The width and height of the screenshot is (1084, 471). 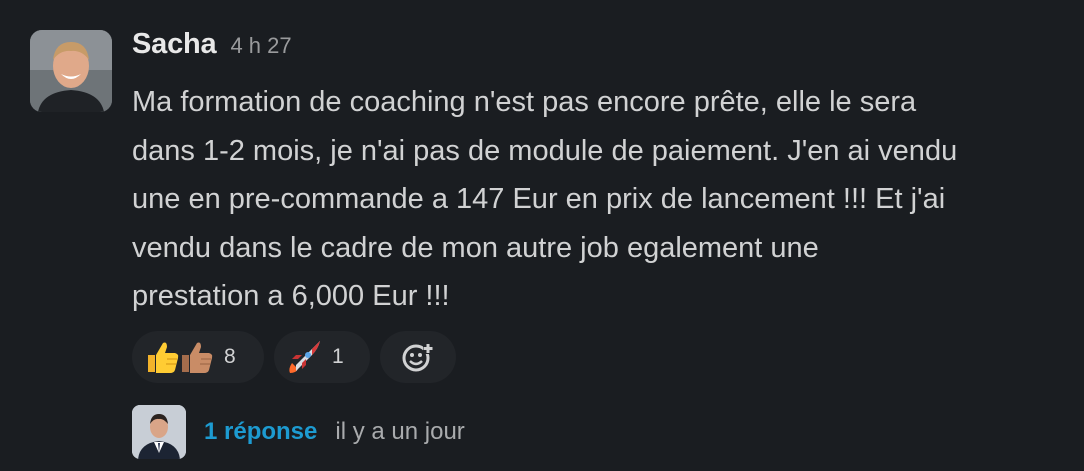 What do you see at coordinates (400, 431) in the screenshot?
I see `last-reply-time: il y a un jour` at bounding box center [400, 431].